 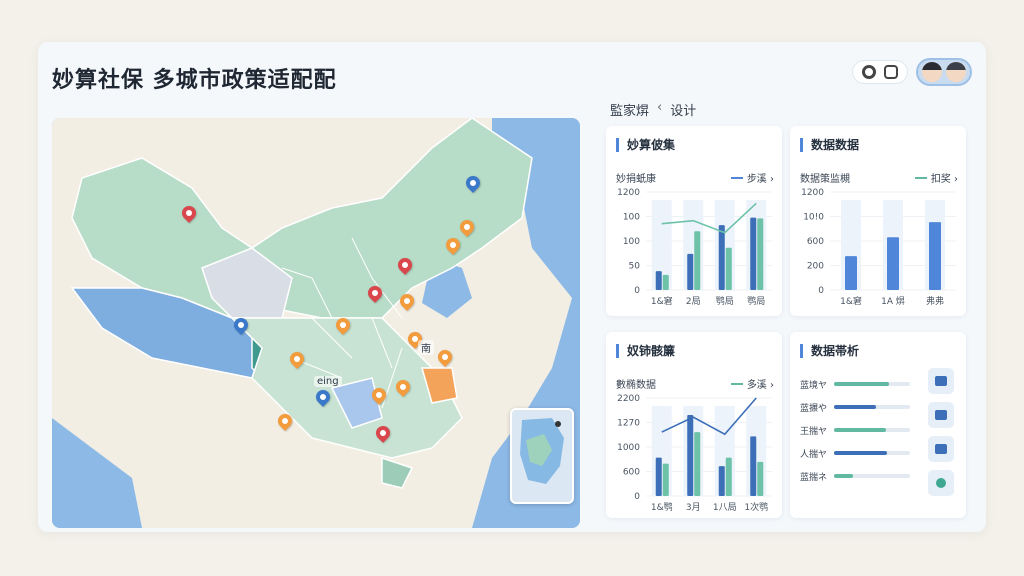 What do you see at coordinates (760, 179) in the screenshot?
I see `legend-label: 步溪 ›` at bounding box center [760, 179].